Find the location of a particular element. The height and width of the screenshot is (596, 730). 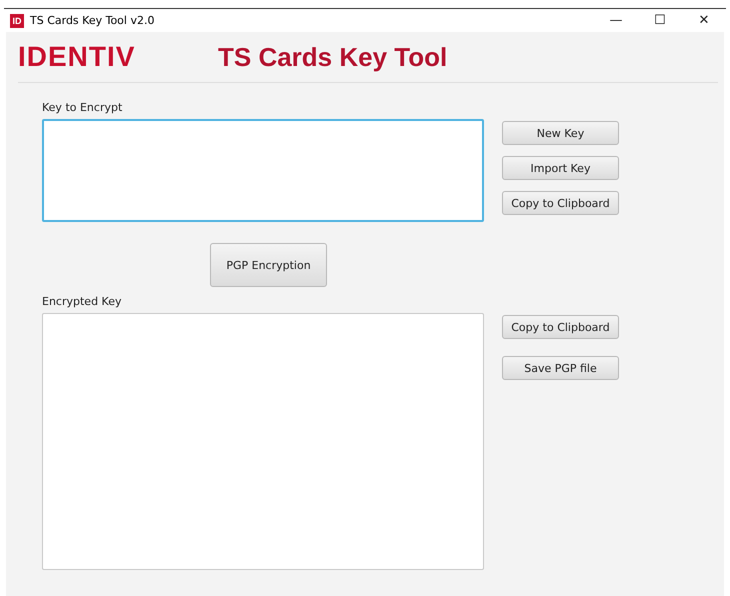

action-button: Save PGP file is located at coordinates (560, 368).